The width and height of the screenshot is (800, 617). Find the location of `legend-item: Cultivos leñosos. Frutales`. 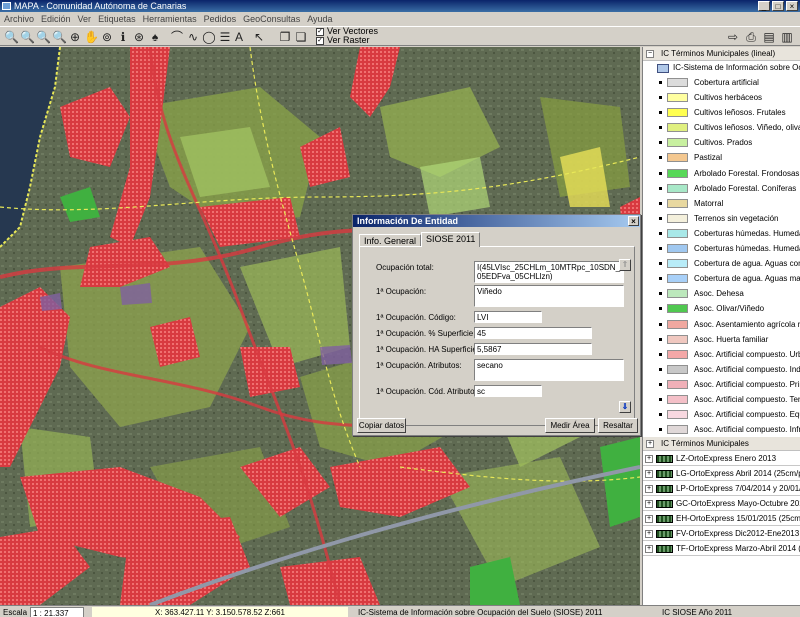

legend-item: Cultivos leñosos. Frutales is located at coordinates (721, 112).